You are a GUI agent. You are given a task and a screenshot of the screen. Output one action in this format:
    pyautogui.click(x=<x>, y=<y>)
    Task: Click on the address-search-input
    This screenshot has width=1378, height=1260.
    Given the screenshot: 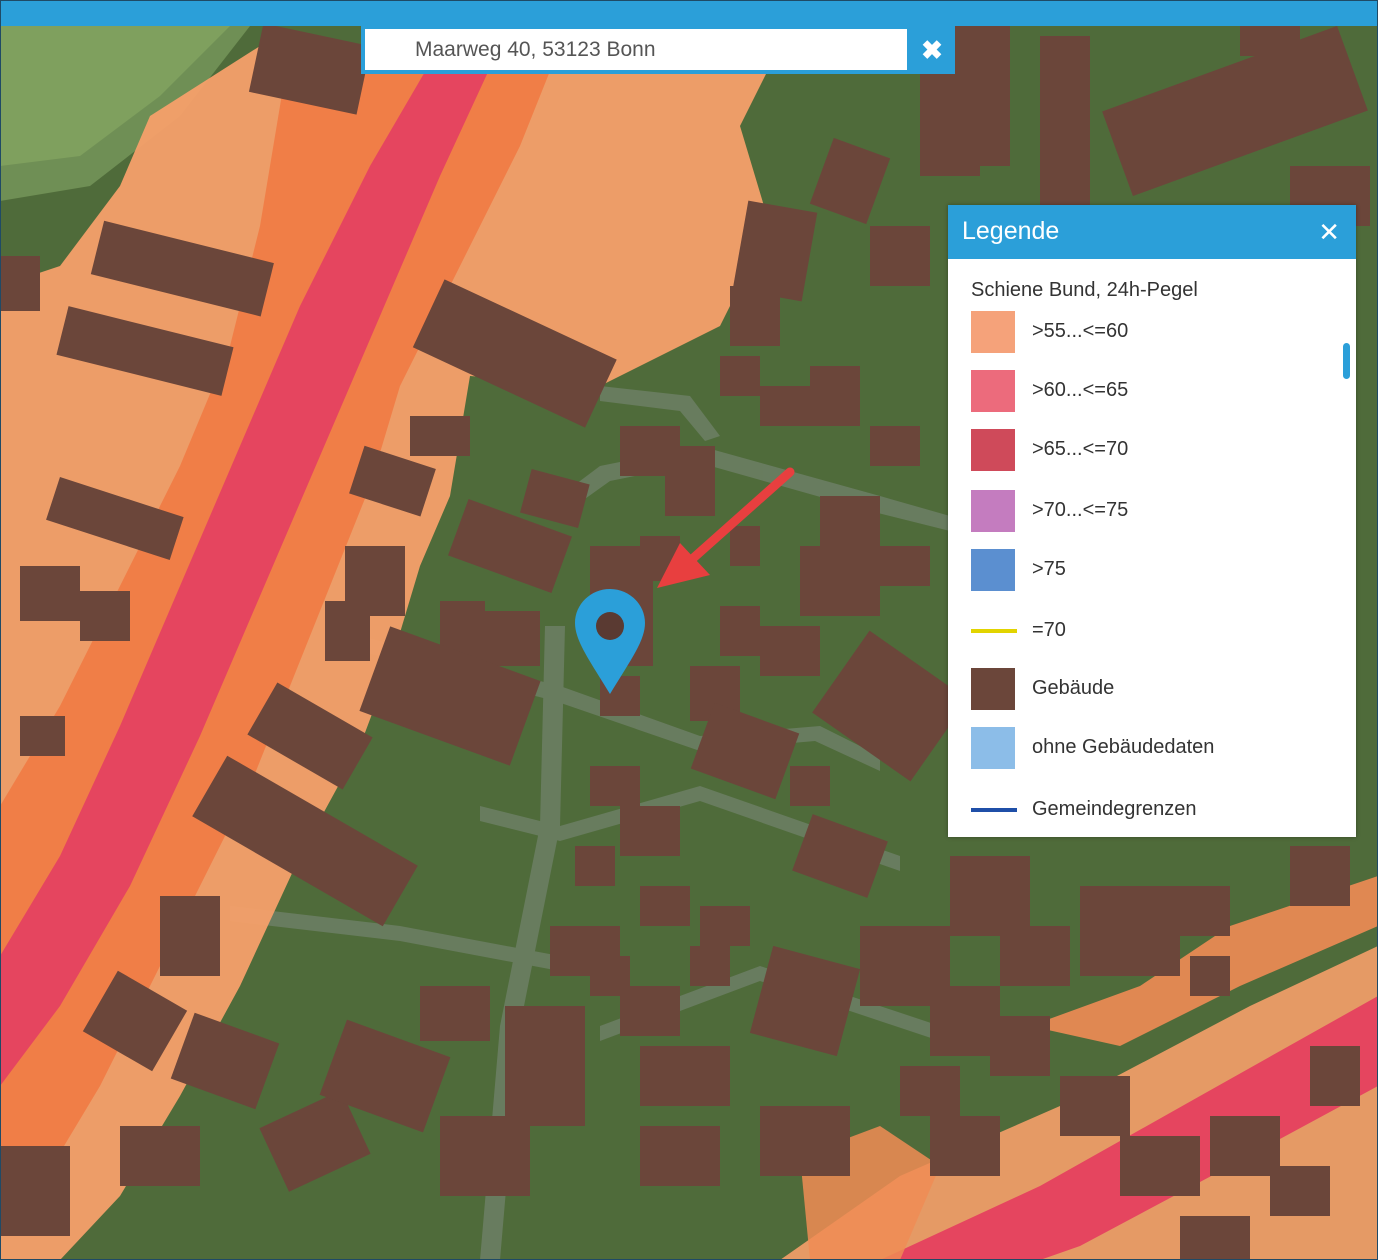 What is the action you would take?
    pyautogui.click(x=636, y=49)
    